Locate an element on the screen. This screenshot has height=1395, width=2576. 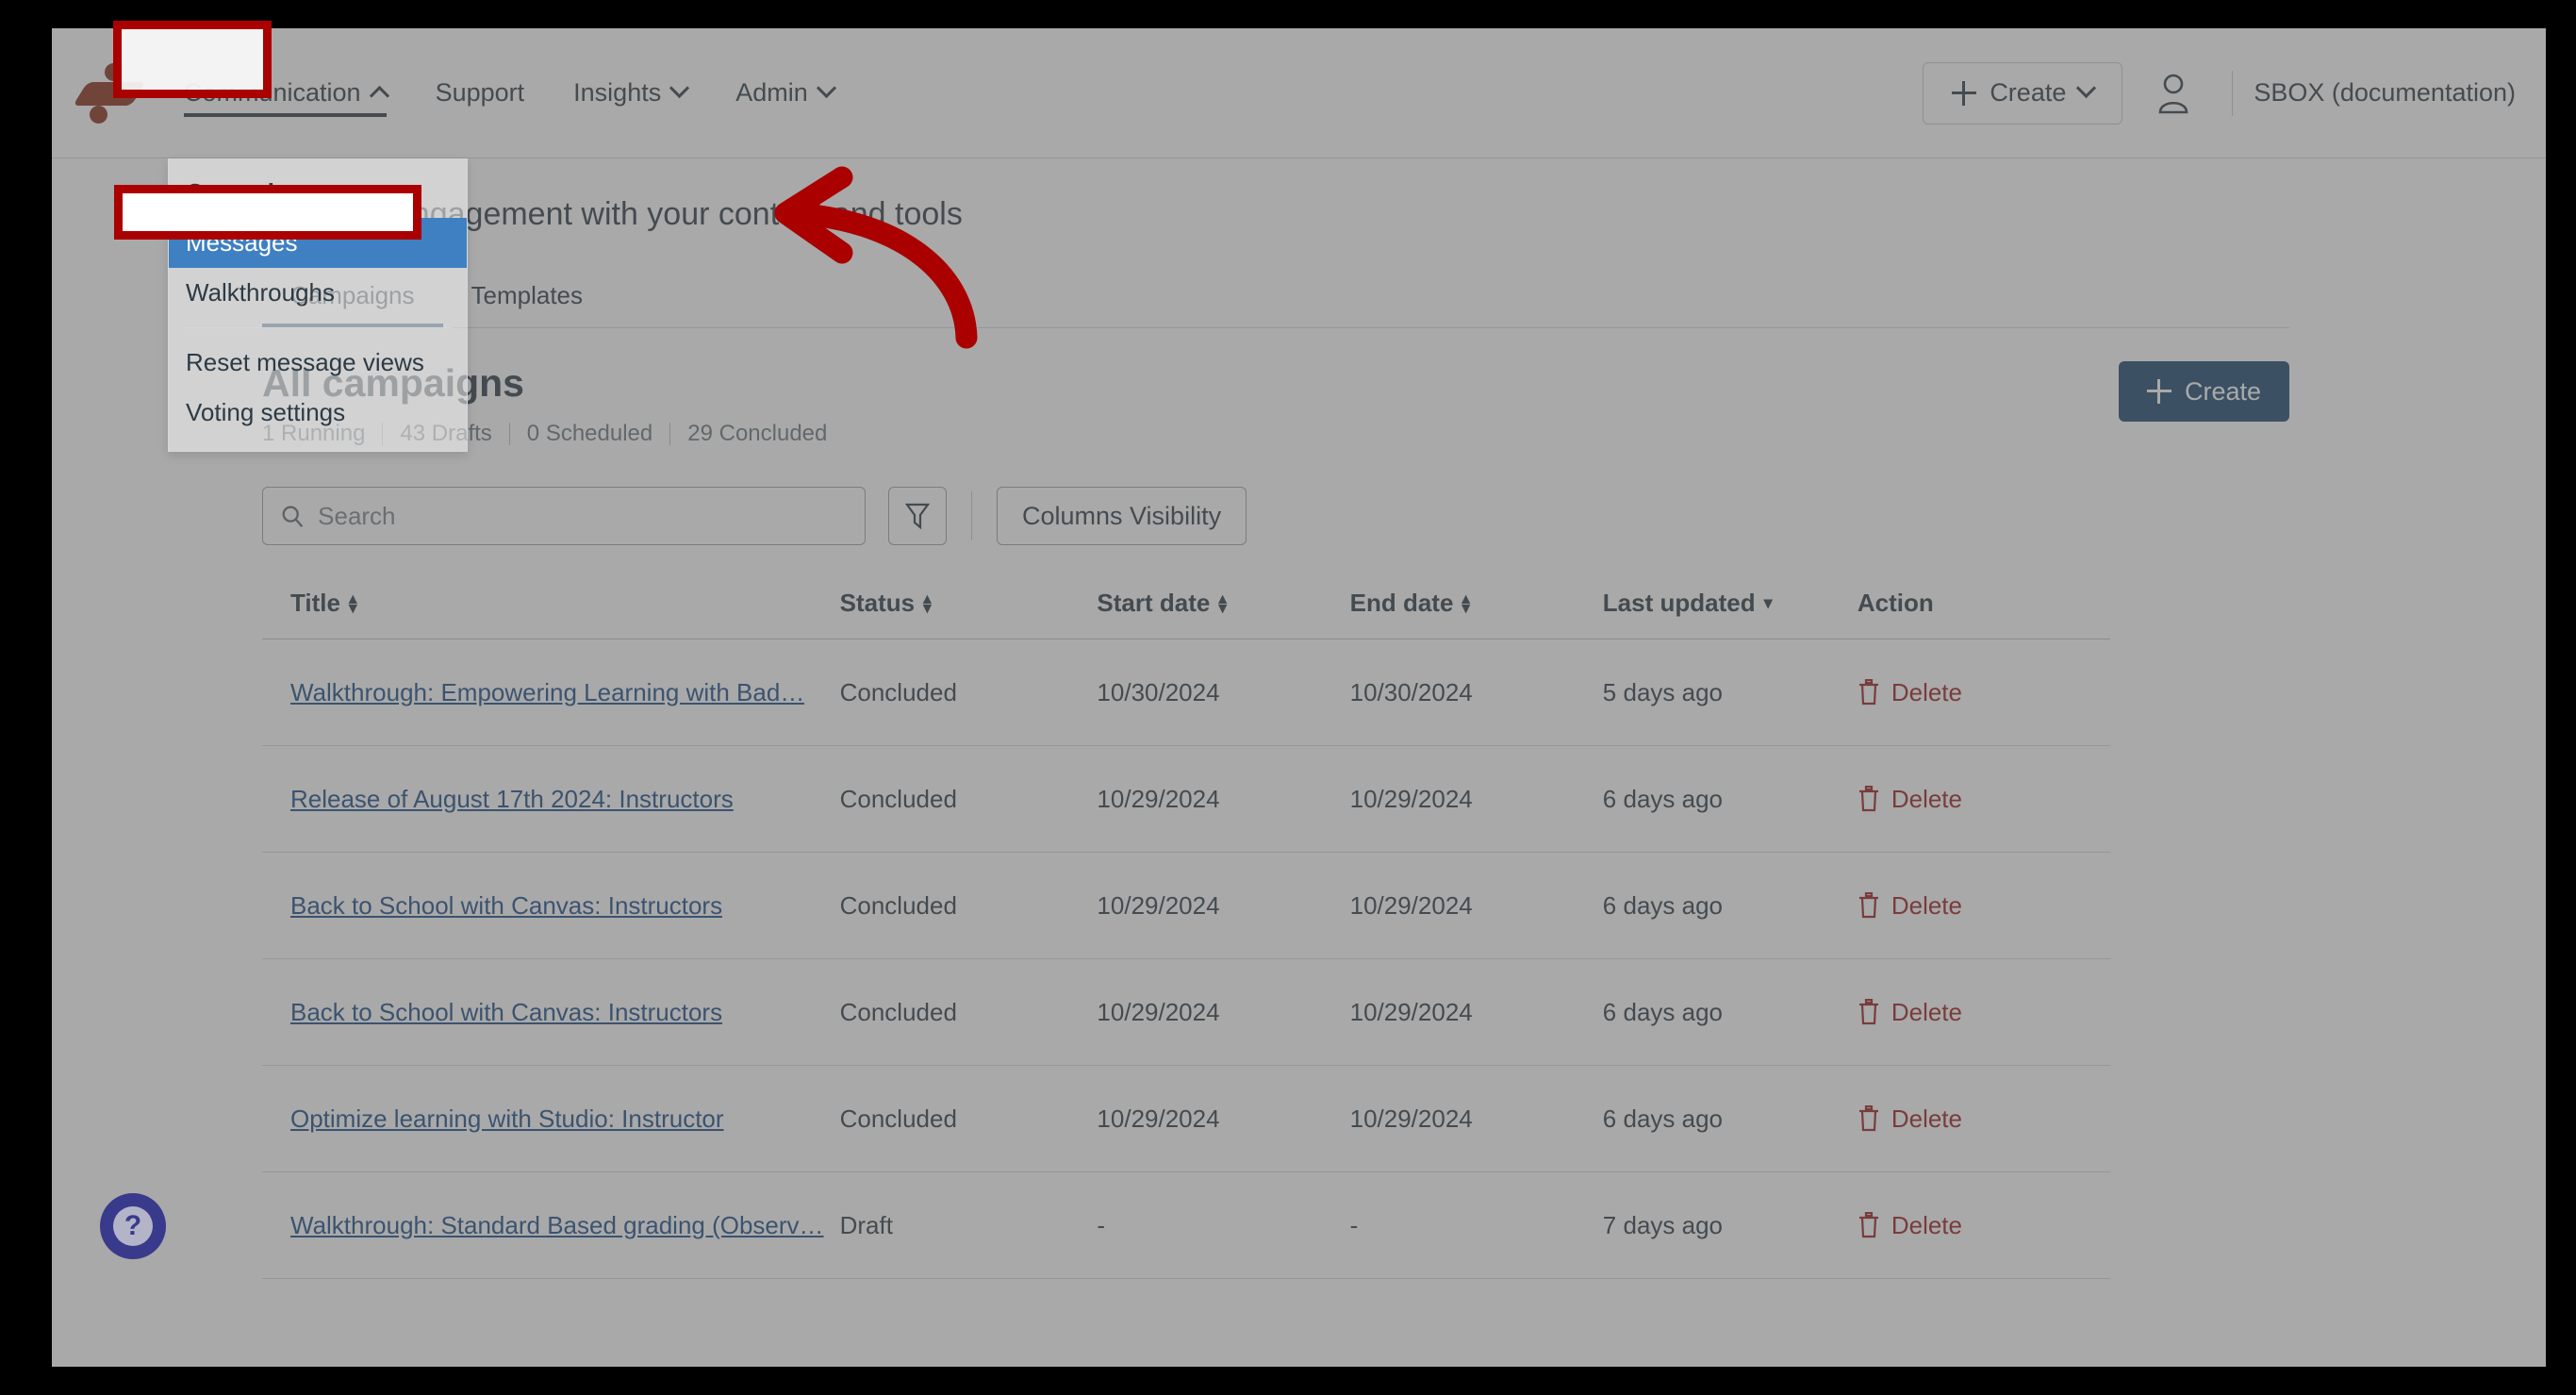
content-tabs: Campaigns Templates is located at coordinates (1275, 304).